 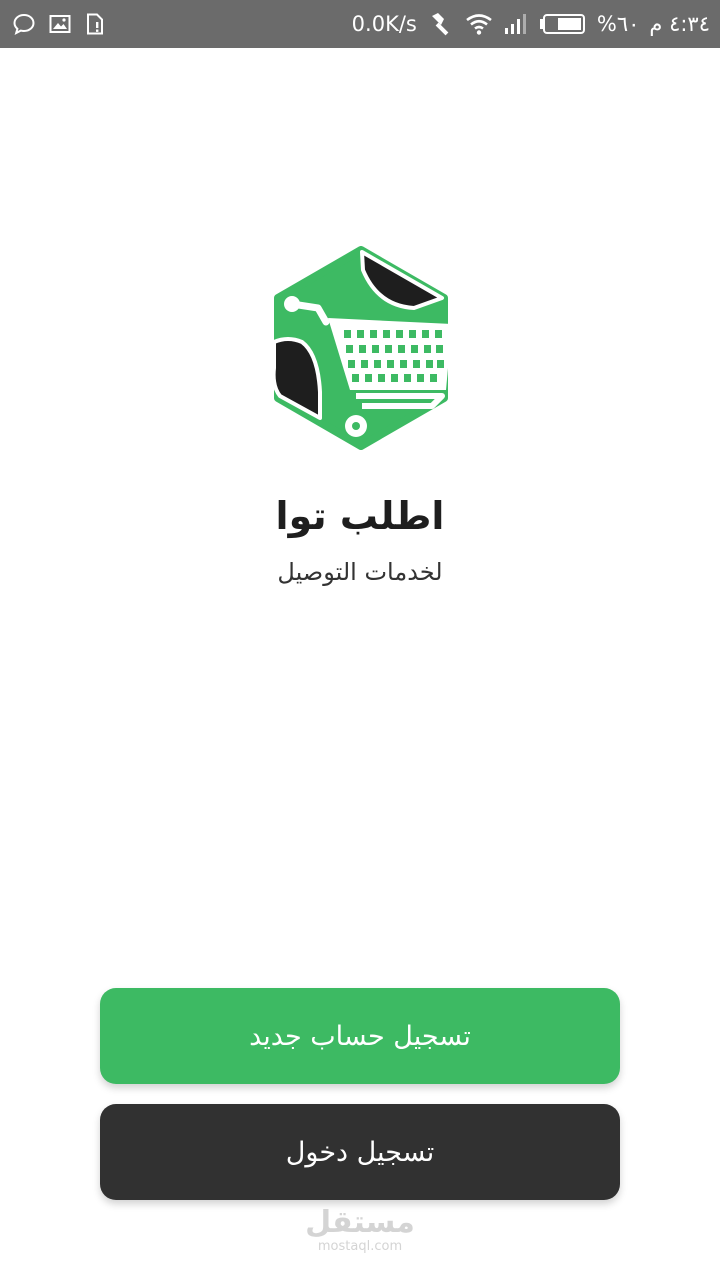 What do you see at coordinates (479, 24) in the screenshot?
I see `wifi-icon` at bounding box center [479, 24].